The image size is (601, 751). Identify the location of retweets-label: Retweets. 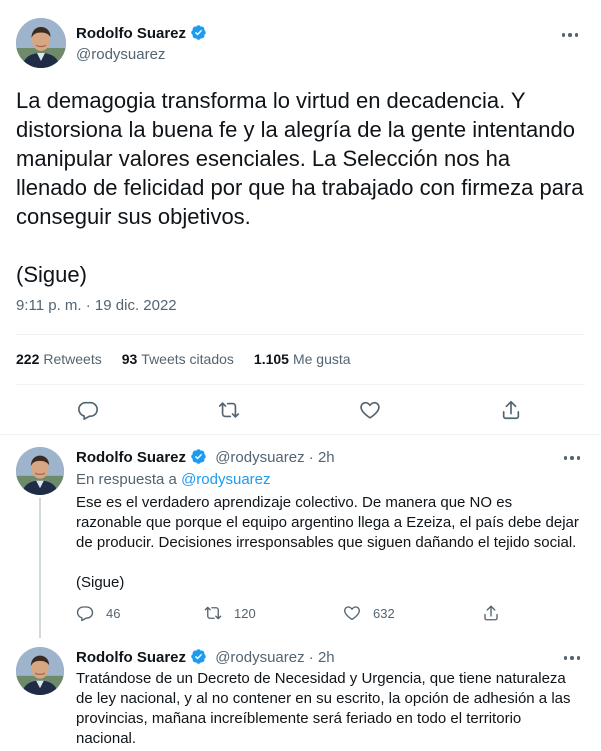
(72, 359).